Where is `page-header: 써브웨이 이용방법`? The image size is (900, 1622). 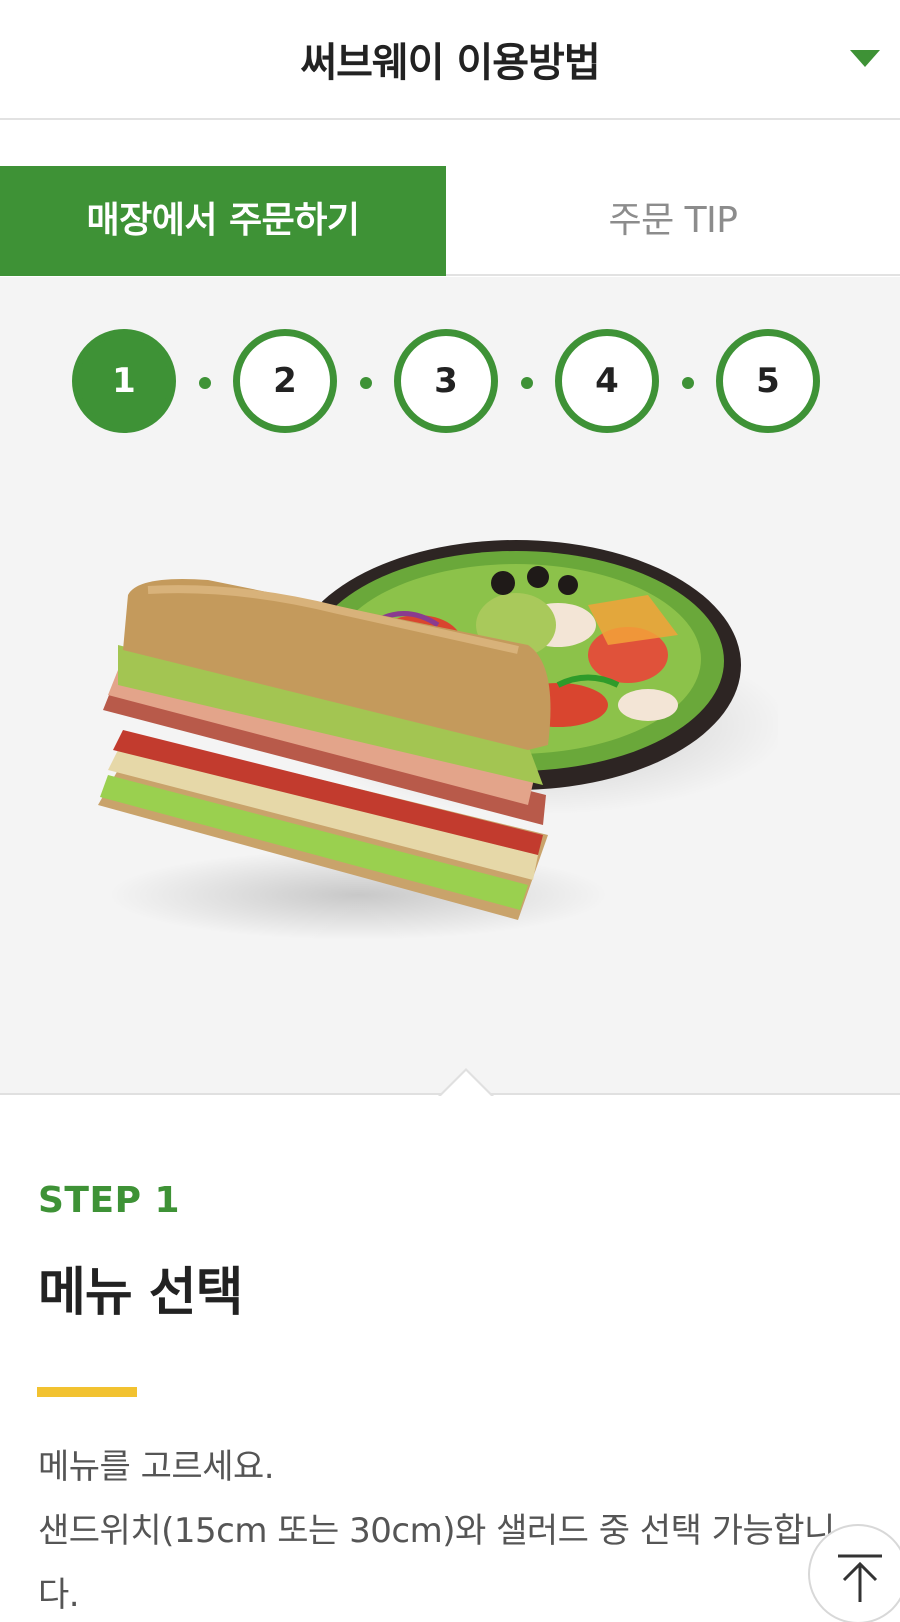 page-header: 써브웨이 이용방법 is located at coordinates (450, 60).